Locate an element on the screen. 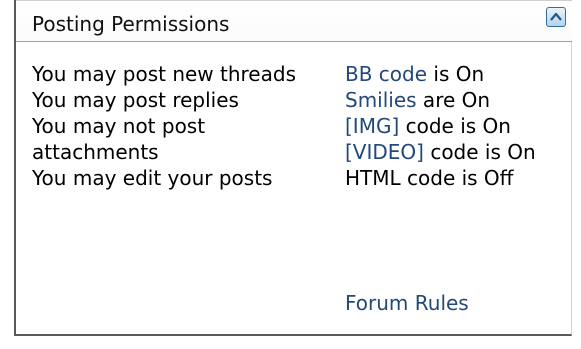 The width and height of the screenshot is (581, 349). bb-code-status: is On is located at coordinates (456, 74).